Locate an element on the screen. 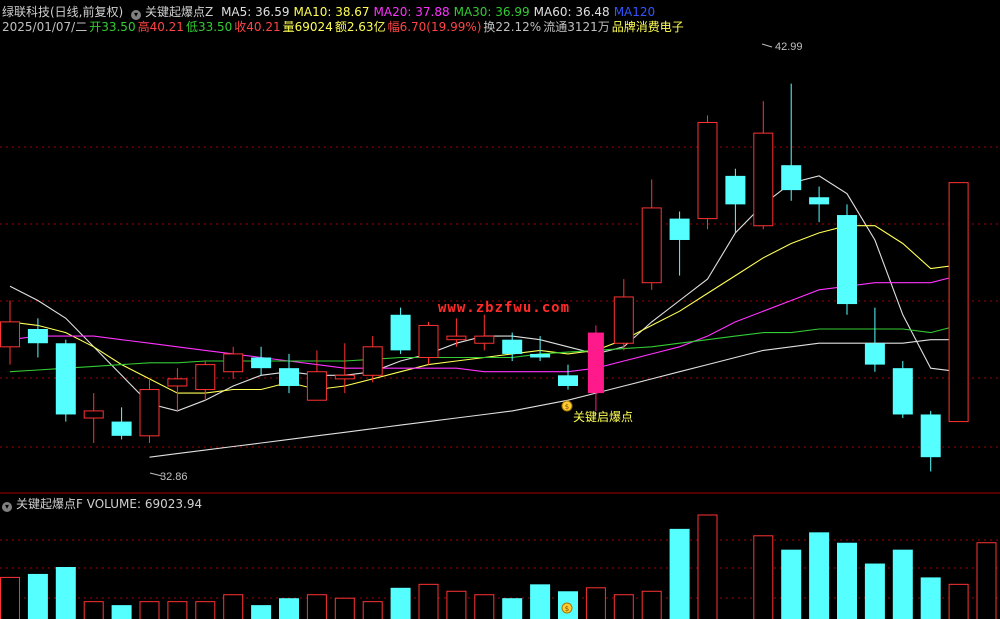  high-price-marker: 42.99 is located at coordinates (789, 47).